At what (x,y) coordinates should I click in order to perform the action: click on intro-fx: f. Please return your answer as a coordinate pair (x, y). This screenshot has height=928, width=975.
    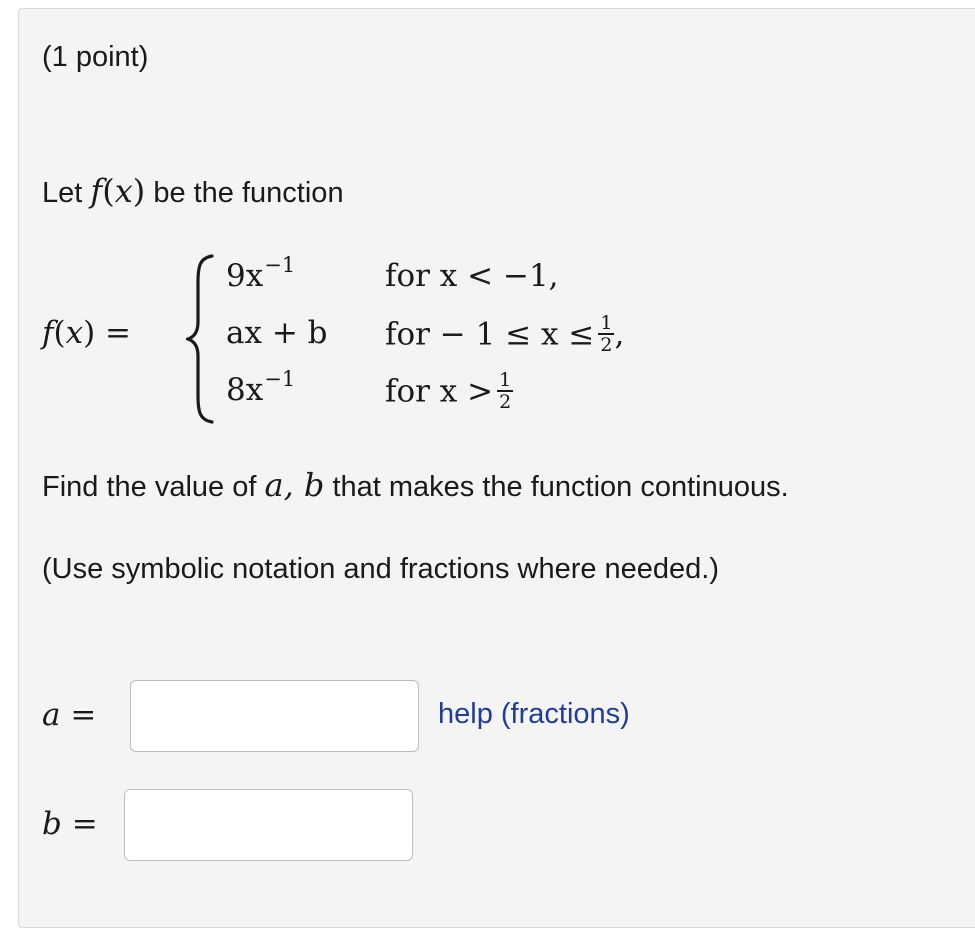
    Looking at the image, I should click on (96, 191).